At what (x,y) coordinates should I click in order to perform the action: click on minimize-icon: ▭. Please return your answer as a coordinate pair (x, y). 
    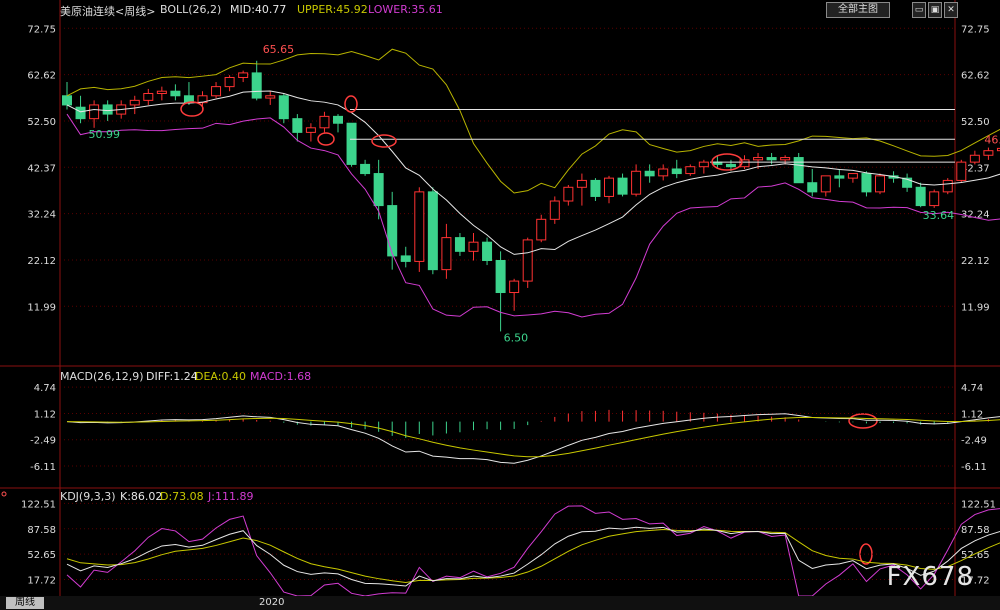
    Looking at the image, I should click on (919, 10).